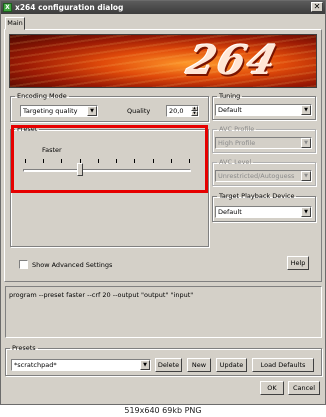  I want to click on show-advanced-checkbox, so click(23, 264).